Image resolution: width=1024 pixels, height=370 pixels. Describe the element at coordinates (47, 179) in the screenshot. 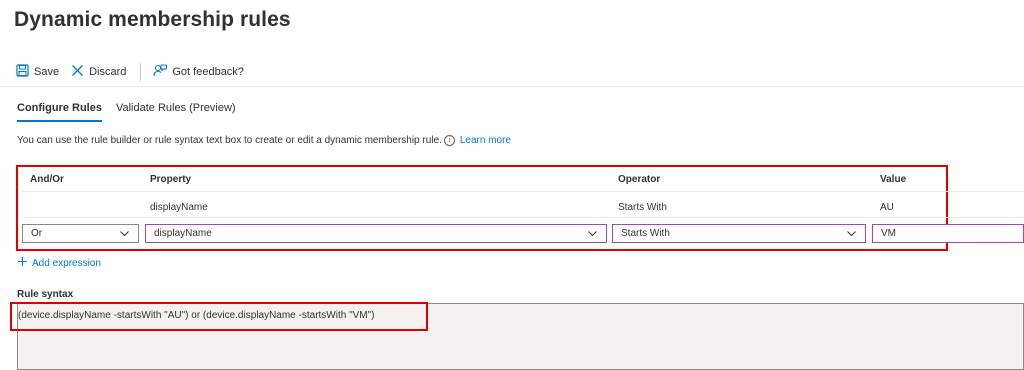

I see `header-andor: And/Or` at that location.